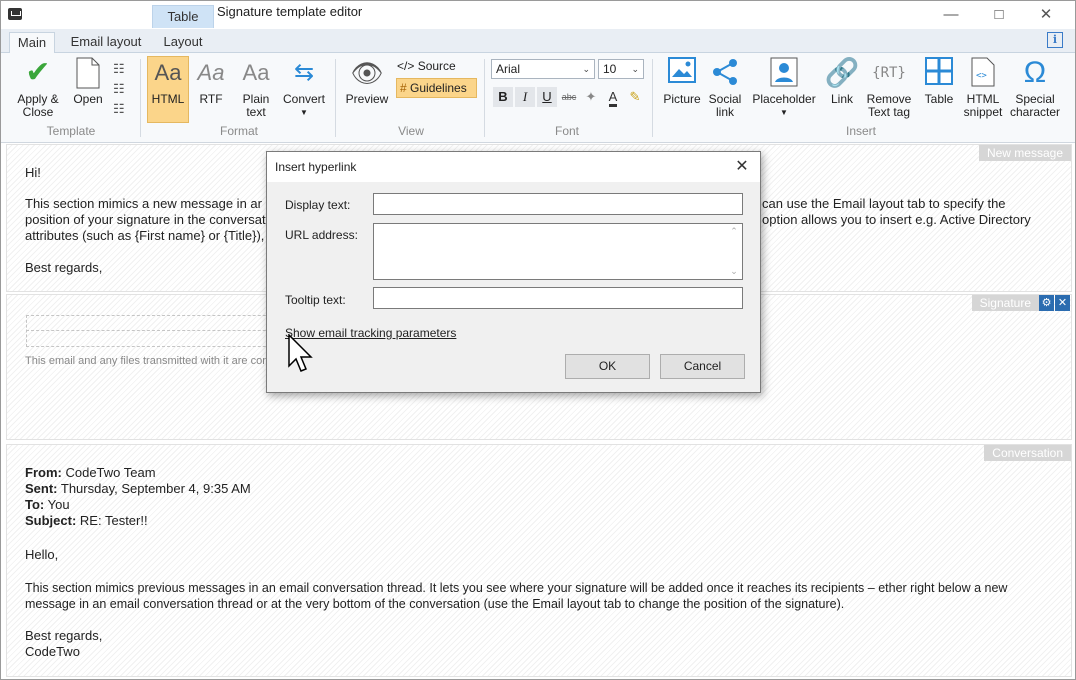  What do you see at coordinates (32, 43) in the screenshot?
I see `tab-main: Main` at bounding box center [32, 43].